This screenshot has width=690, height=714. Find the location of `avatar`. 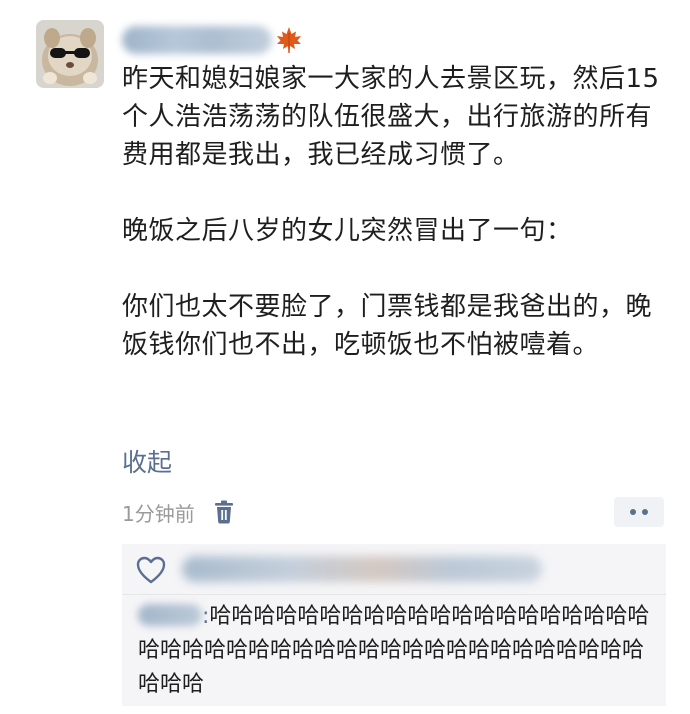

avatar is located at coordinates (70, 54).